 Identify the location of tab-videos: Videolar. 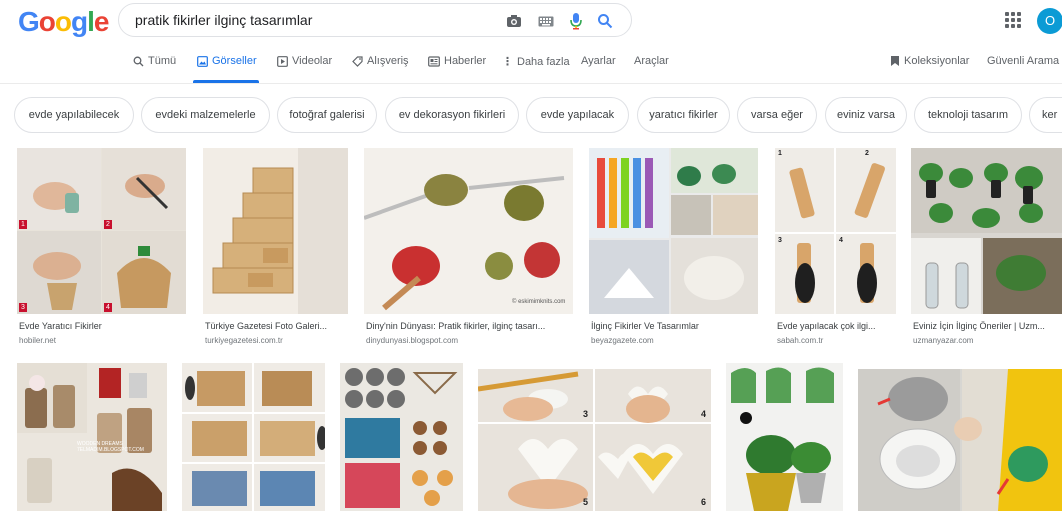
(304, 61).